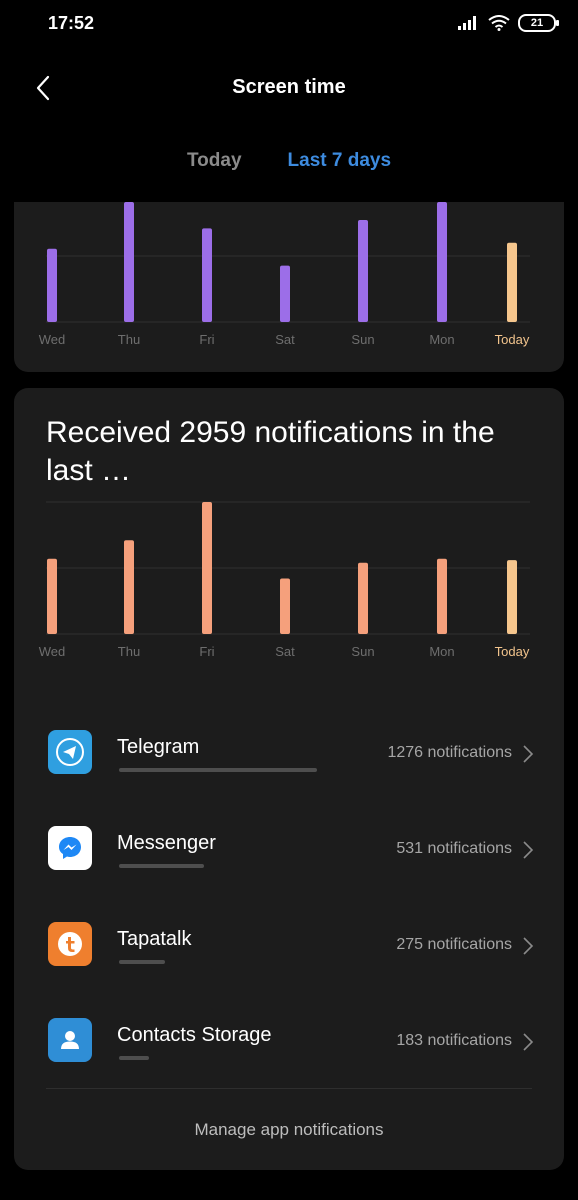 Image resolution: width=578 pixels, height=1200 pixels. What do you see at coordinates (289, 1088) in the screenshot?
I see `divider` at bounding box center [289, 1088].